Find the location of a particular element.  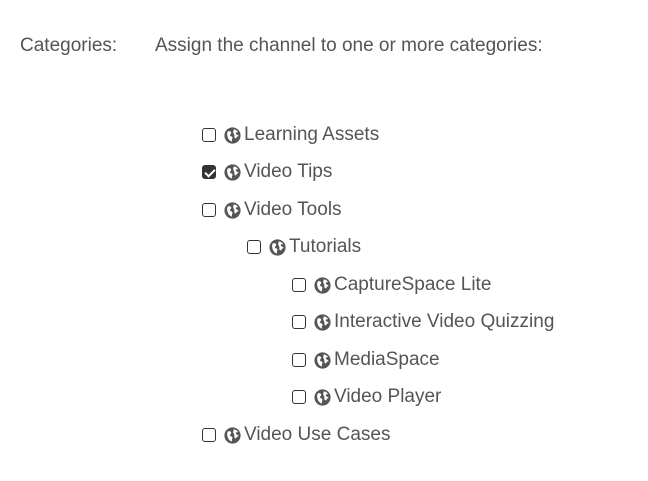

category-item-interactive-video-quizzing: Interactive Video Quizzing is located at coordinates (423, 322).